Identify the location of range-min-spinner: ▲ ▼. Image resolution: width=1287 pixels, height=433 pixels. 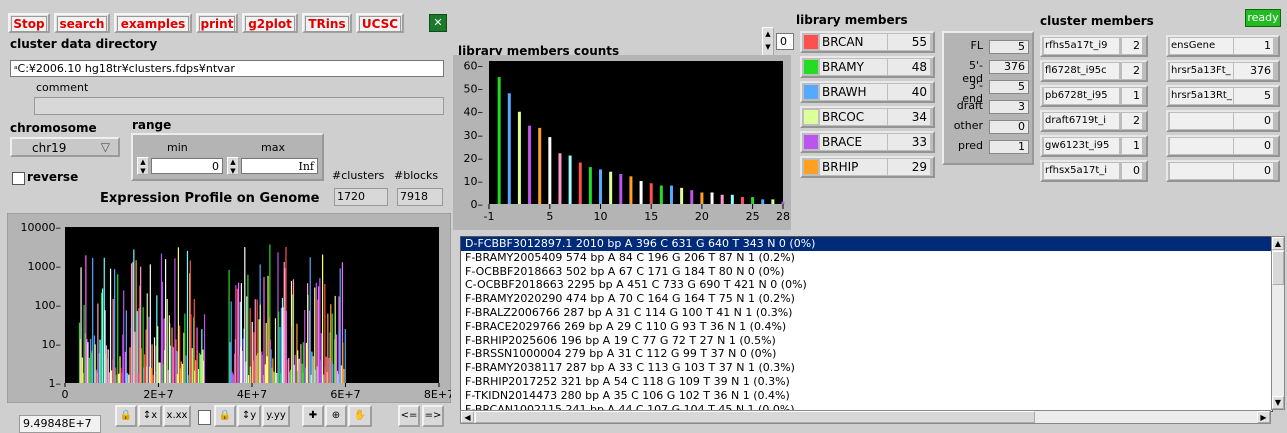
(143, 166).